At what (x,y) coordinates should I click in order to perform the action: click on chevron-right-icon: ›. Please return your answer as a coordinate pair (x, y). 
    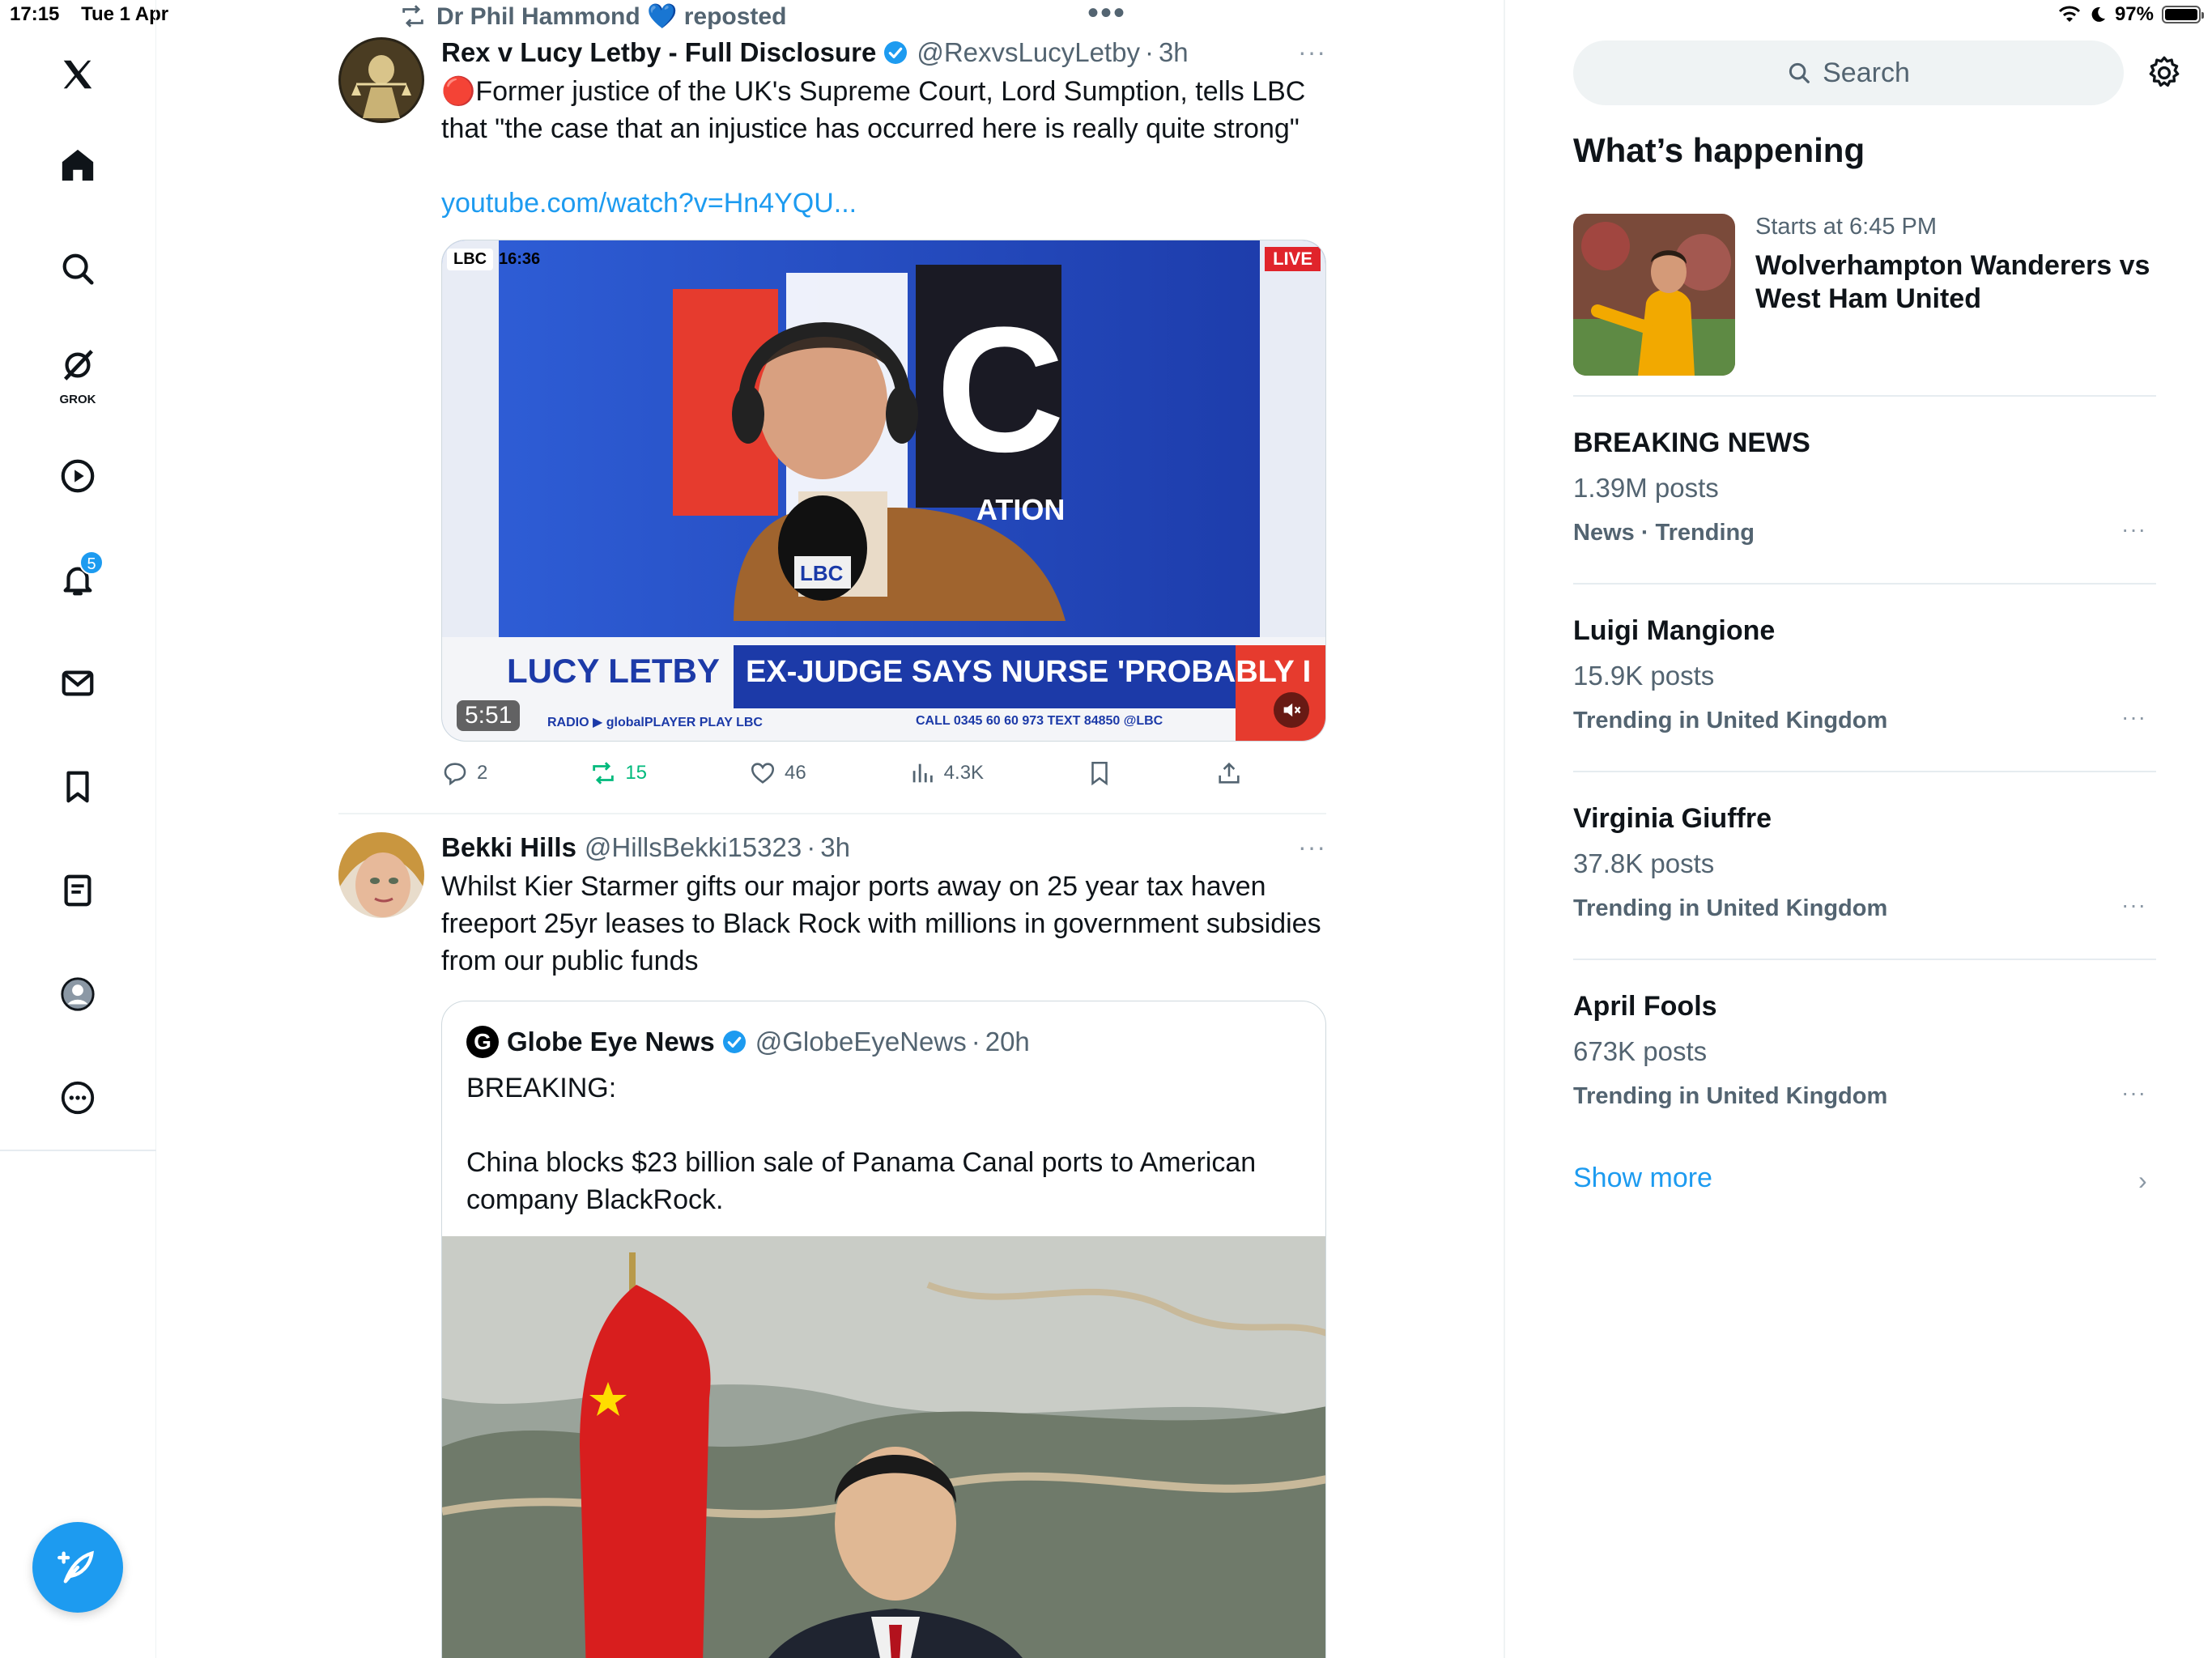
    Looking at the image, I should click on (2143, 1180).